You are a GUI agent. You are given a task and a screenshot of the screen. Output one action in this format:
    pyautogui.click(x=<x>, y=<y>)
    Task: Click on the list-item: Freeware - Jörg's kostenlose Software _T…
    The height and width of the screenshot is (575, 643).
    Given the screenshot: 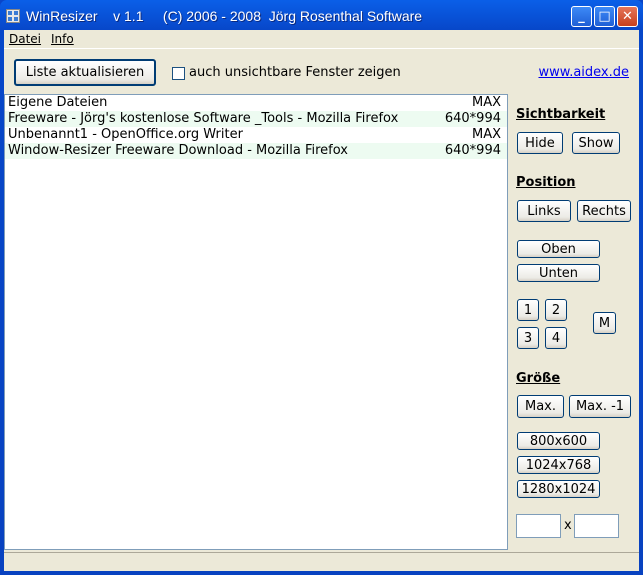 What is the action you would take?
    pyautogui.click(x=256, y=119)
    